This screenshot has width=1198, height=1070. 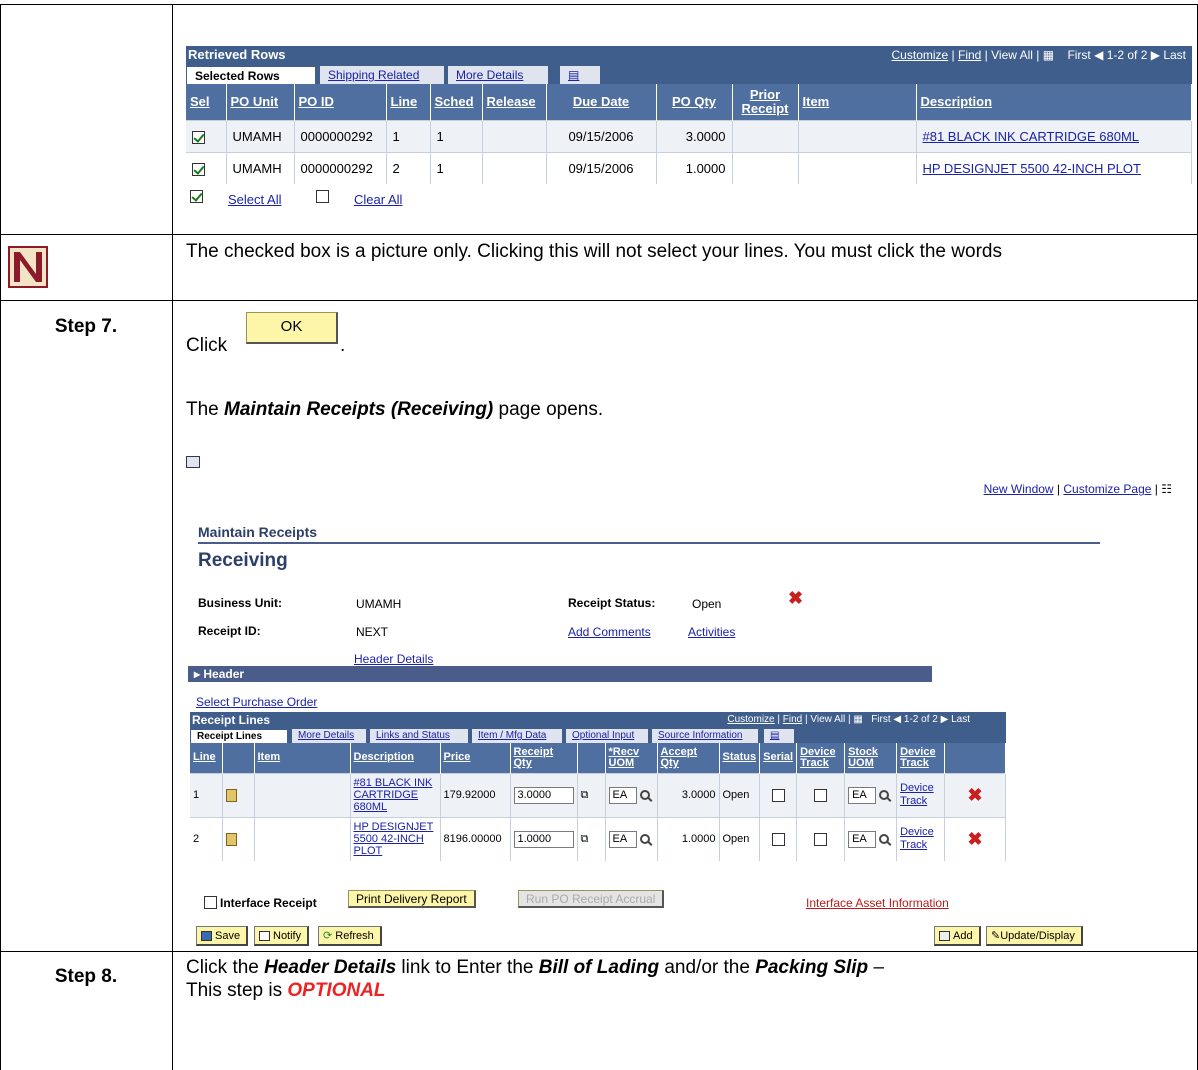 What do you see at coordinates (560, 674) in the screenshot?
I see `header-section-bar: ▸ Header` at bounding box center [560, 674].